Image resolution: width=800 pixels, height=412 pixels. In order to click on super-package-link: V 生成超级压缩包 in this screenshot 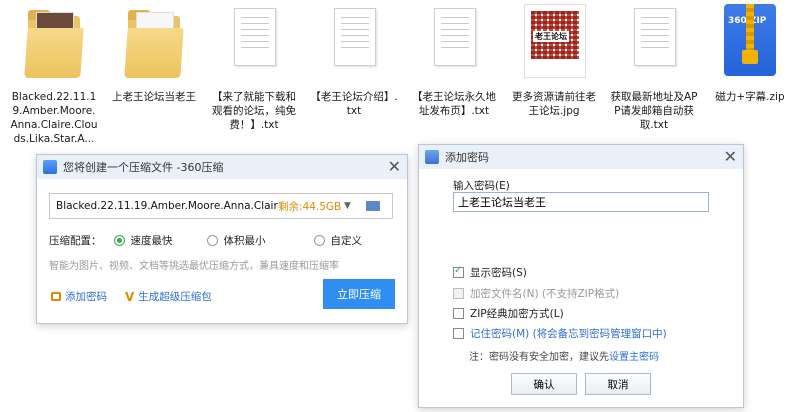, I will do `click(168, 296)`.